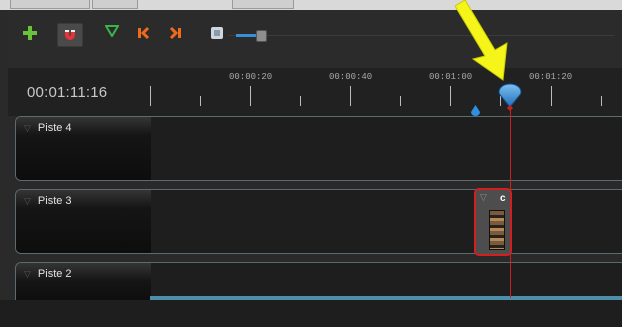 The height and width of the screenshot is (327, 622). Describe the element at coordinates (551, 77) in the screenshot. I see `ruler-label: 00:01:20` at that location.